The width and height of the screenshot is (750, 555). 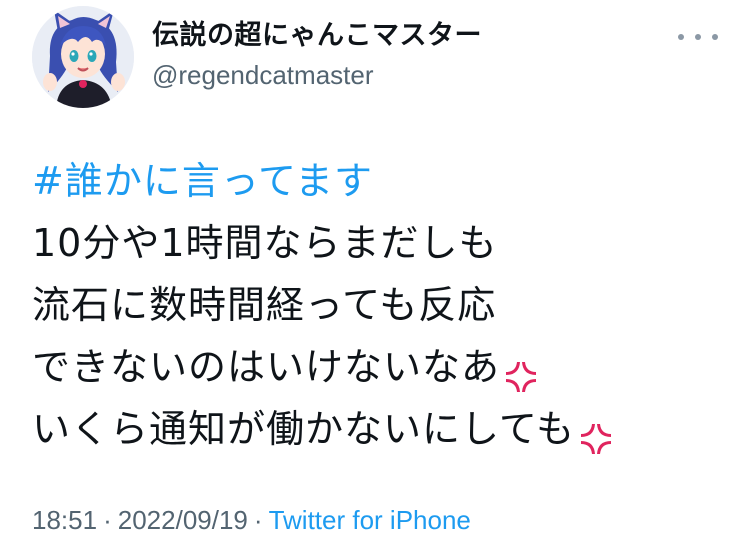 I want to click on tweet-line-text: できないのはいけないなあ, so click(x=266, y=367).